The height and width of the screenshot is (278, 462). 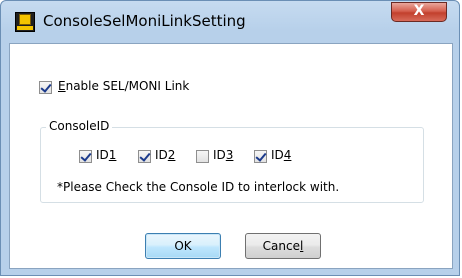 What do you see at coordinates (287, 155) in the screenshot?
I see `id4-mnemonic: 4` at bounding box center [287, 155].